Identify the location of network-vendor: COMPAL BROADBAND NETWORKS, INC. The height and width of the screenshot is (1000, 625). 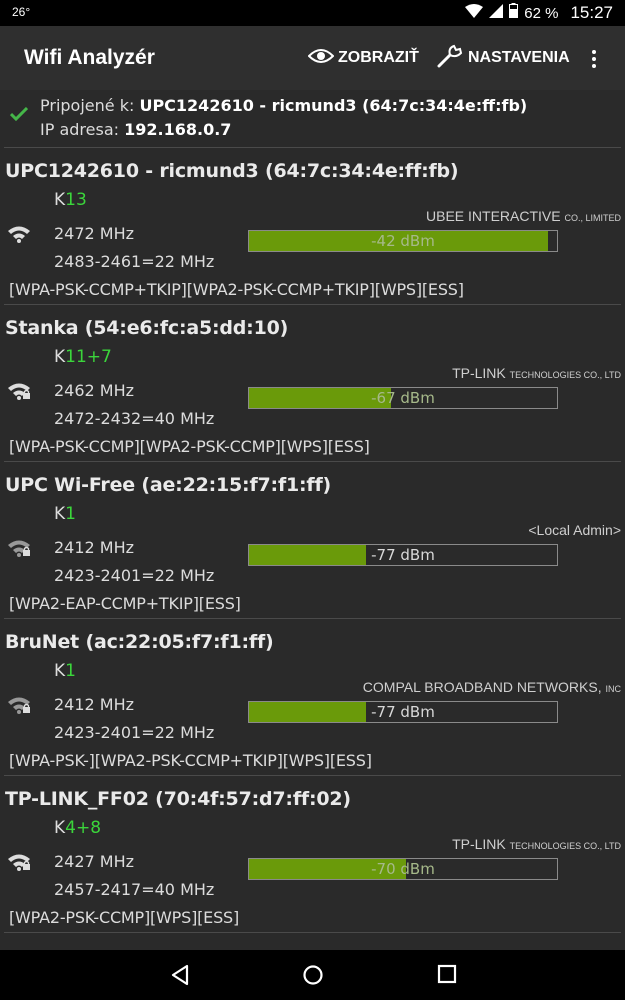
(492, 687).